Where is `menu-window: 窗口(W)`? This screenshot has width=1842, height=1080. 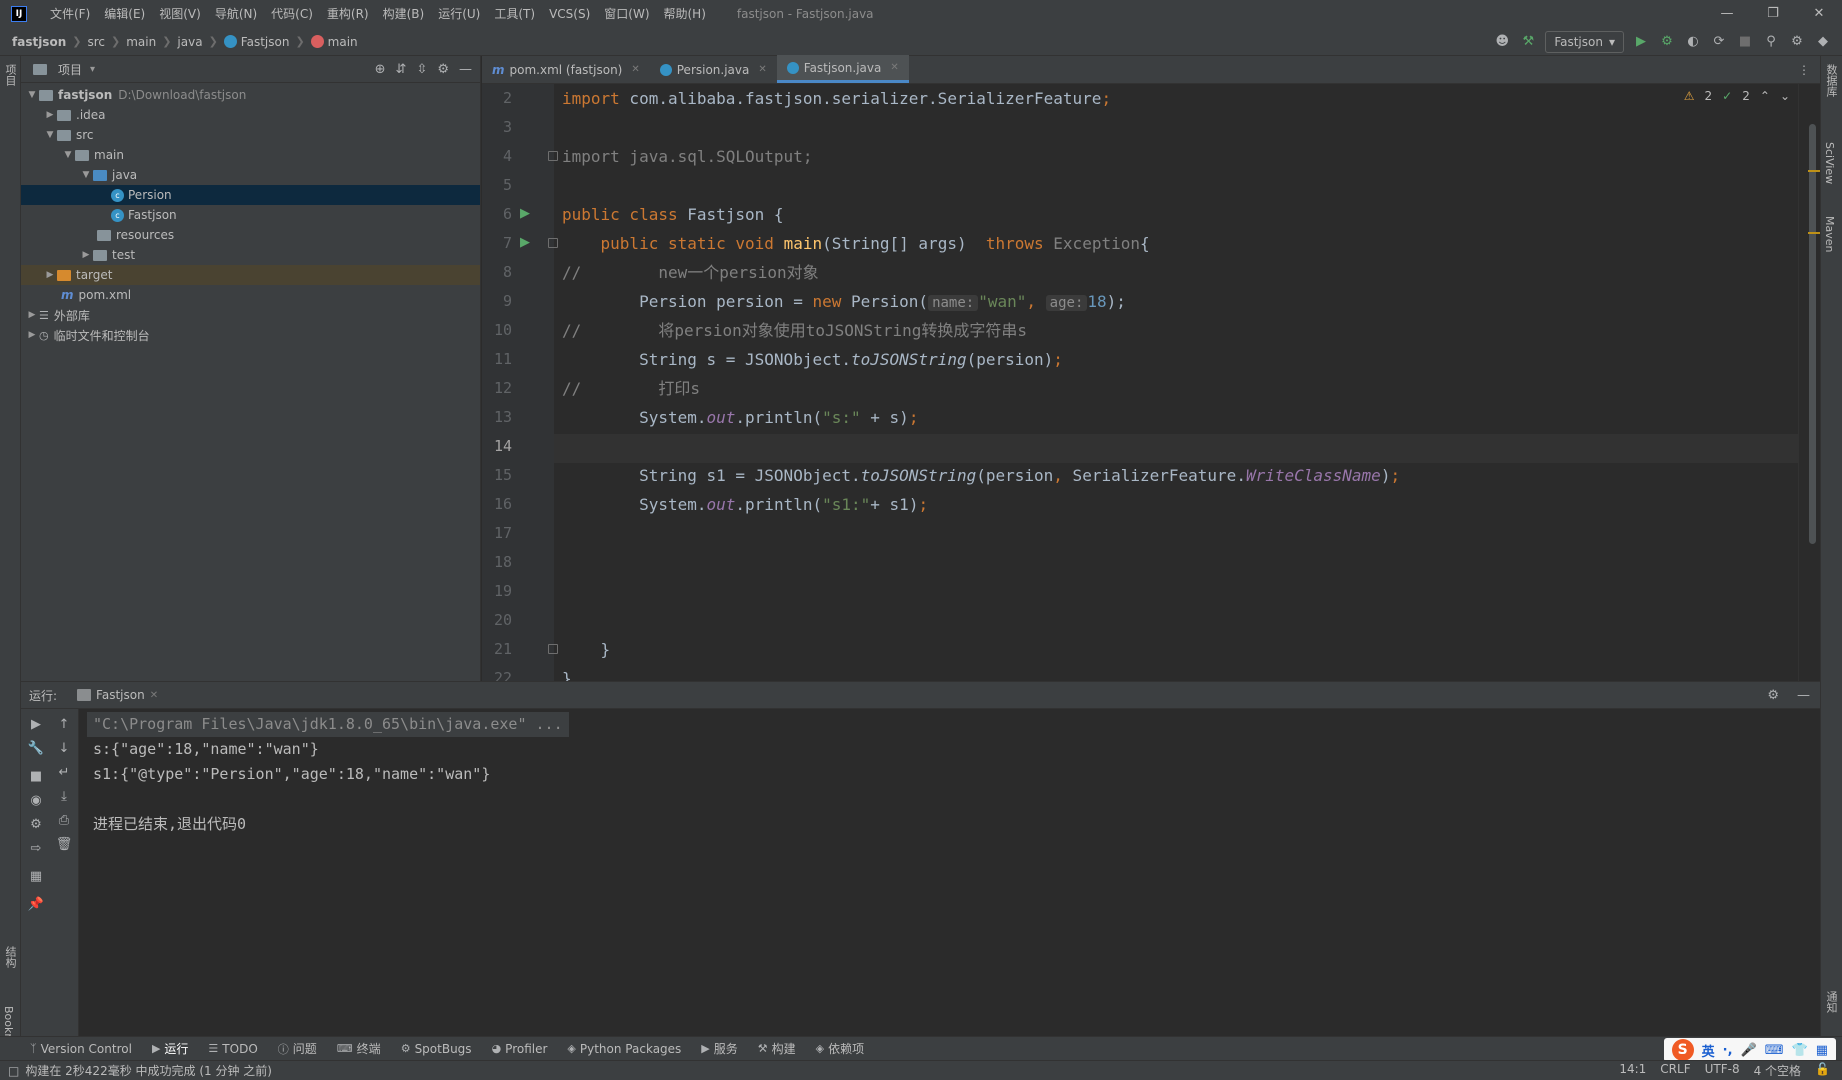
menu-window: 窗口(W) is located at coordinates (626, 14).